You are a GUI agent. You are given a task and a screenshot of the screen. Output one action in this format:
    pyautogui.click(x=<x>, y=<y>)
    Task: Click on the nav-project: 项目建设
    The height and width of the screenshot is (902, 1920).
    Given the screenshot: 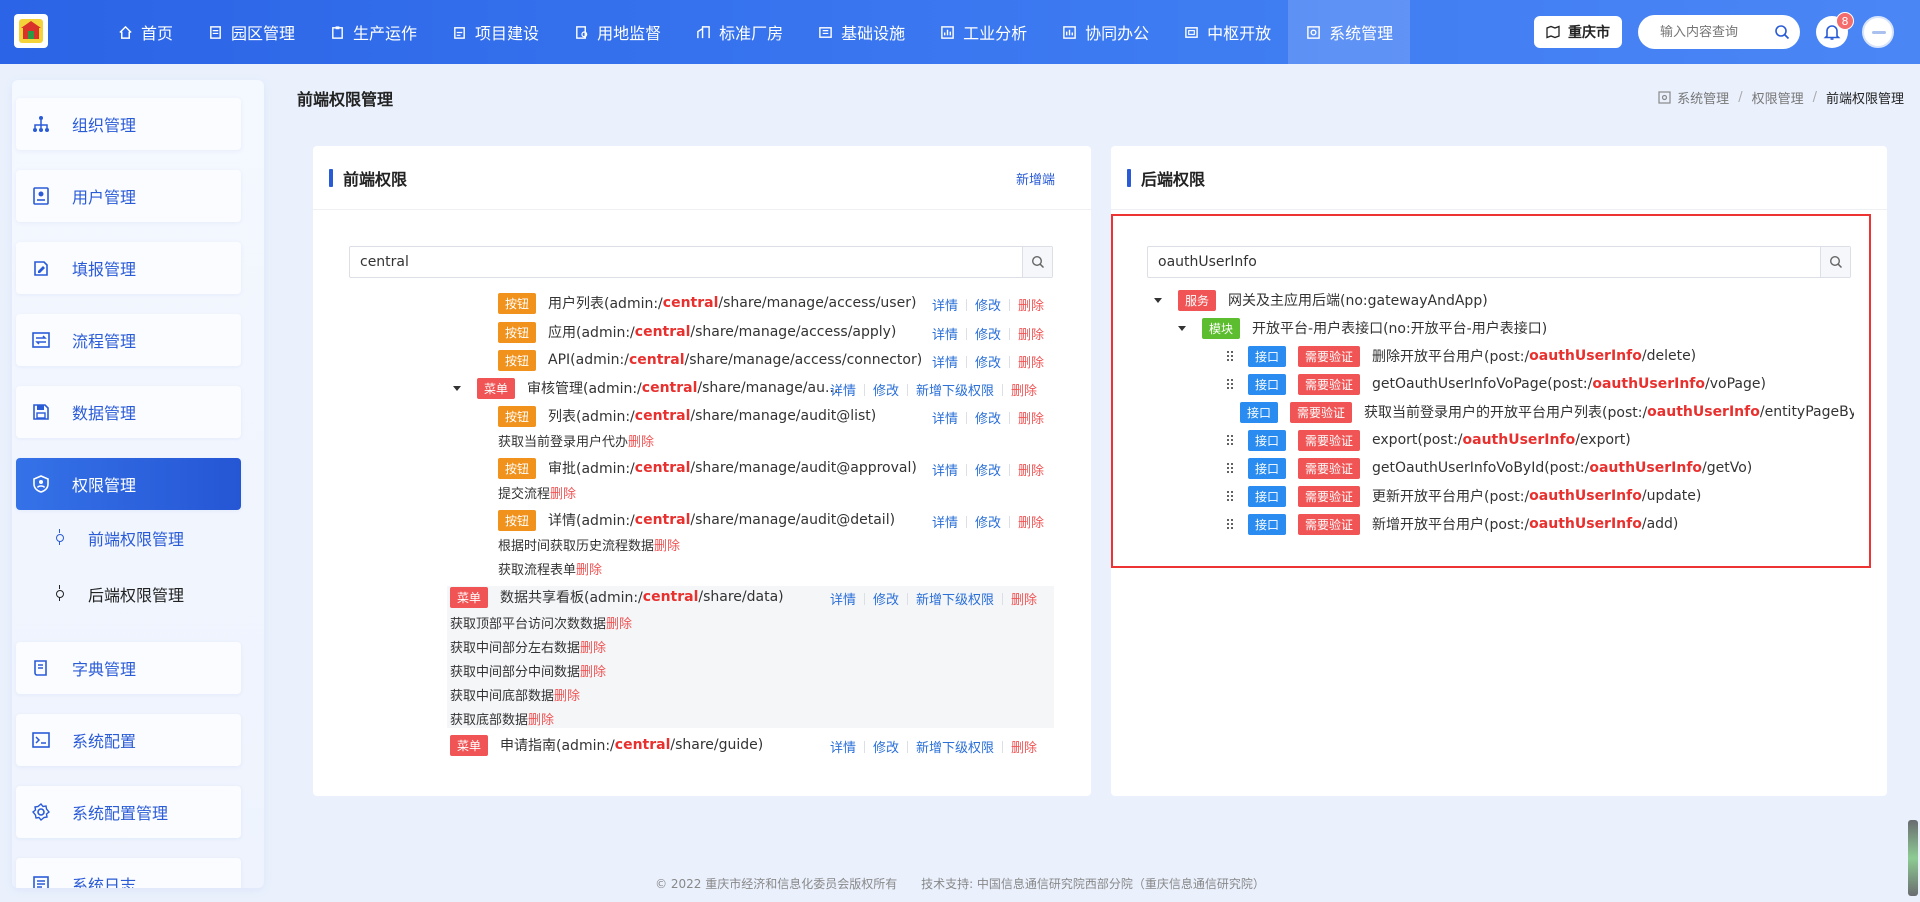 What is the action you would take?
    pyautogui.click(x=495, y=32)
    